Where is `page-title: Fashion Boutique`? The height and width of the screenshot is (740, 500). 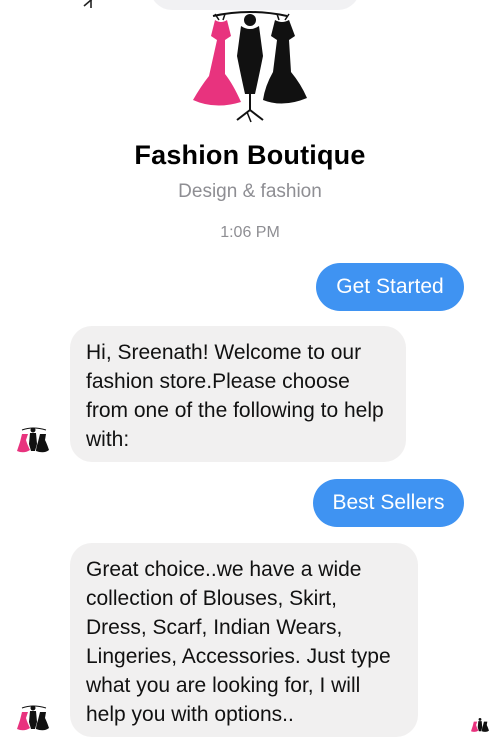 page-title: Fashion Boutique is located at coordinates (250, 155).